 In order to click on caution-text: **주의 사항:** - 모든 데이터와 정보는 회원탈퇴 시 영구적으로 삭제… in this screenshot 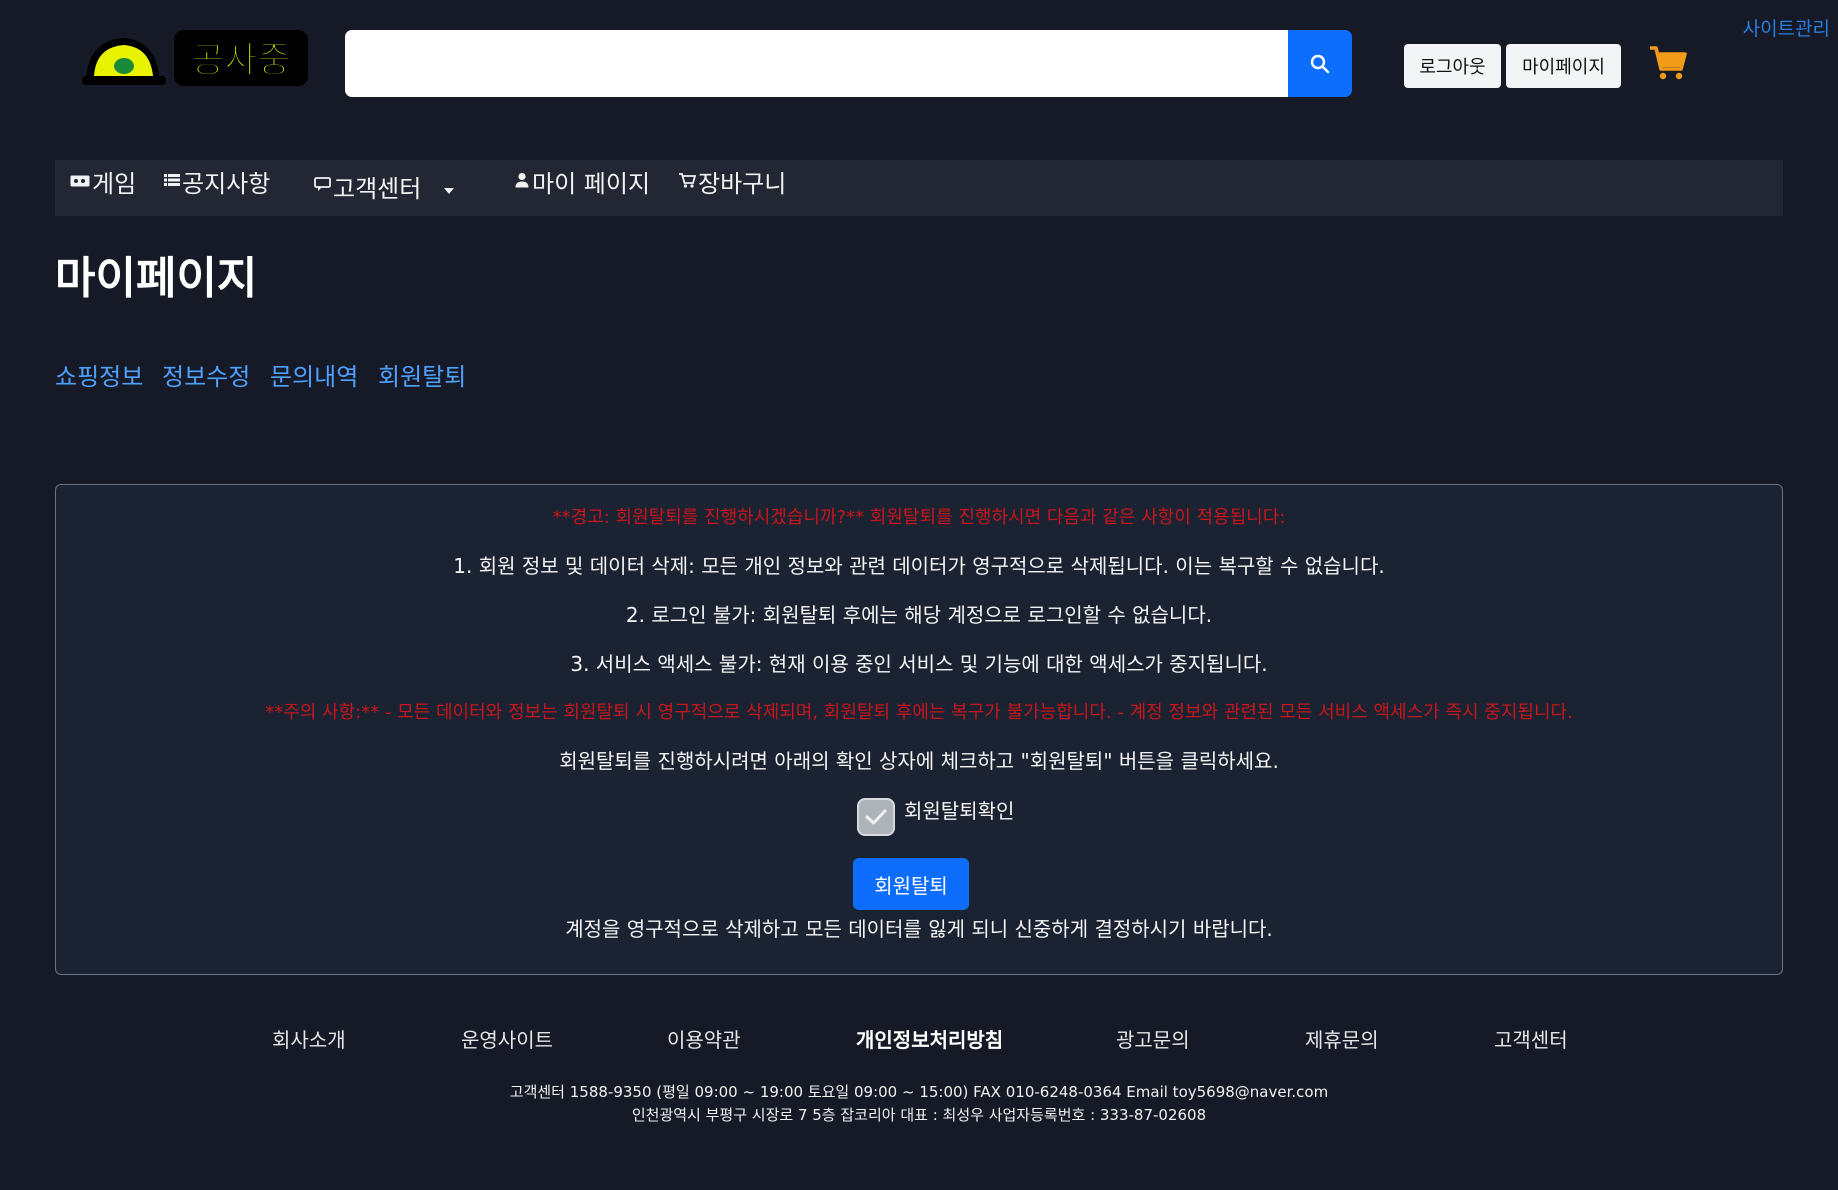, I will do `click(919, 712)`.